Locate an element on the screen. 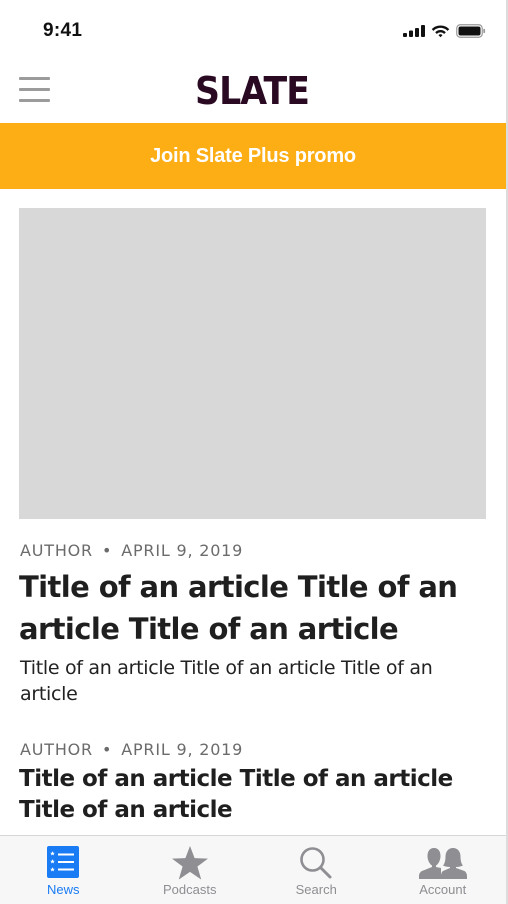 The image size is (508, 904). cellular-signal-icon is located at coordinates (414, 31).